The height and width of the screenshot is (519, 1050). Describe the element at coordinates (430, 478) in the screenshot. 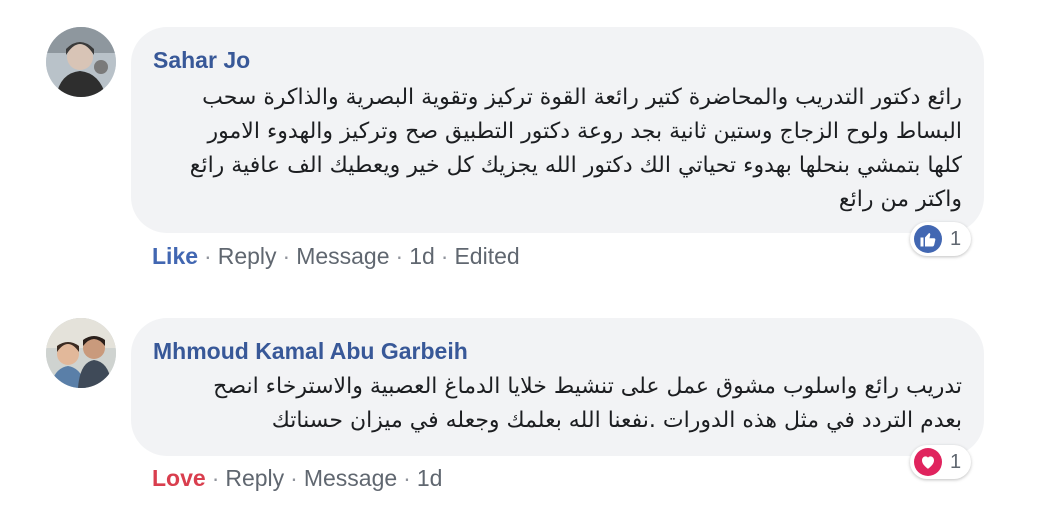

I see `timestamp: 1d` at that location.